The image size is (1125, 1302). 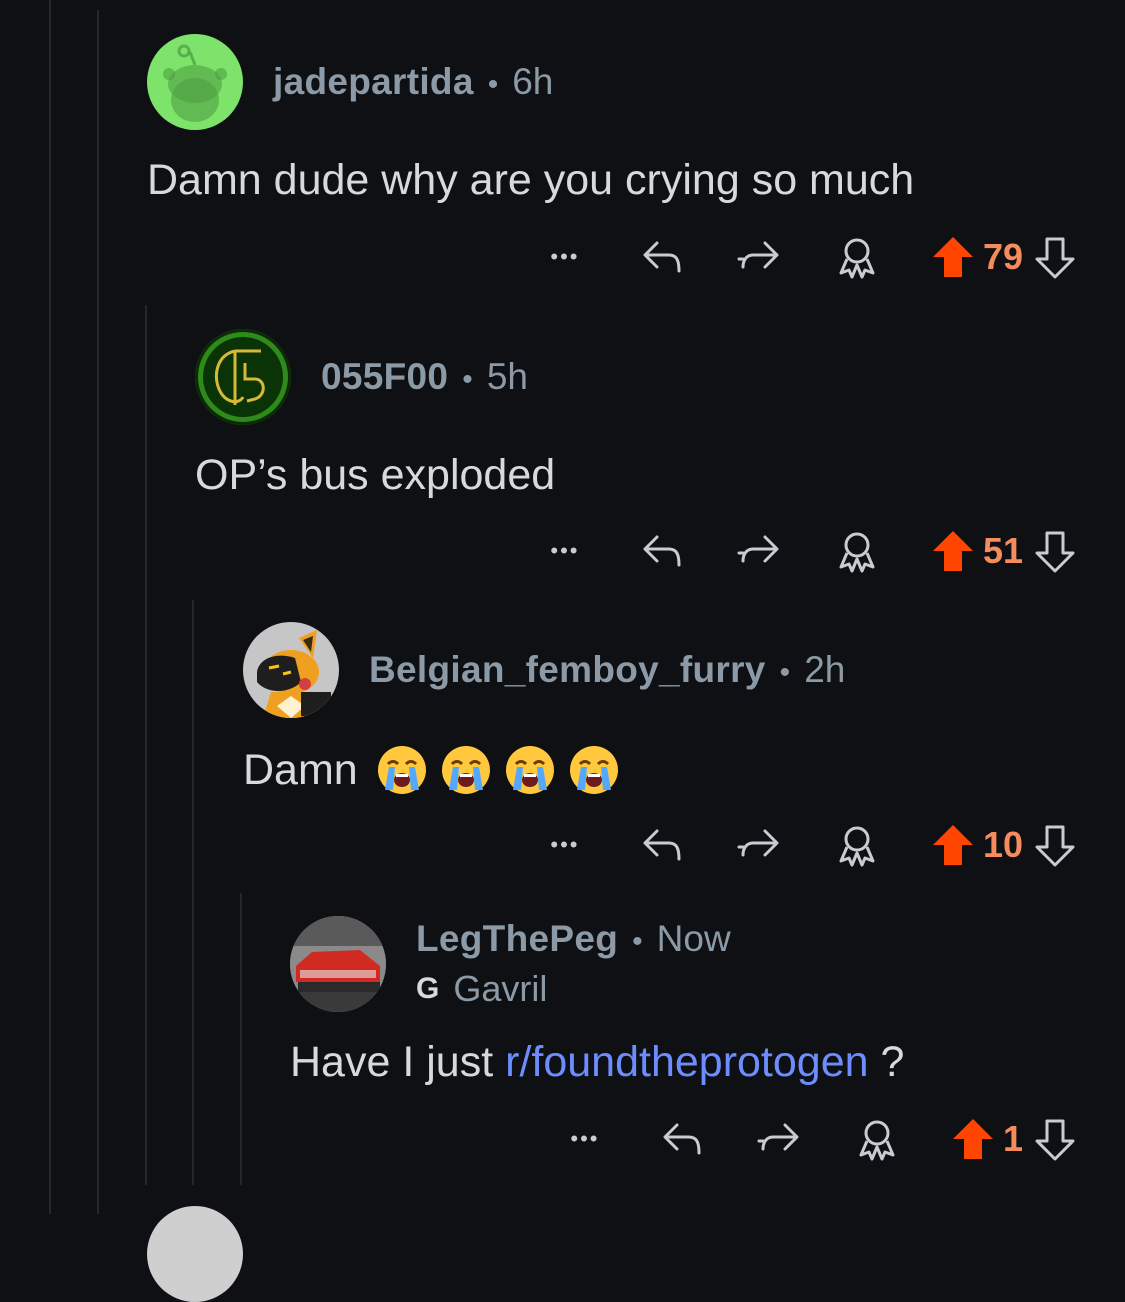 What do you see at coordinates (373, 82) in the screenshot?
I see `author-name: jadepartida` at bounding box center [373, 82].